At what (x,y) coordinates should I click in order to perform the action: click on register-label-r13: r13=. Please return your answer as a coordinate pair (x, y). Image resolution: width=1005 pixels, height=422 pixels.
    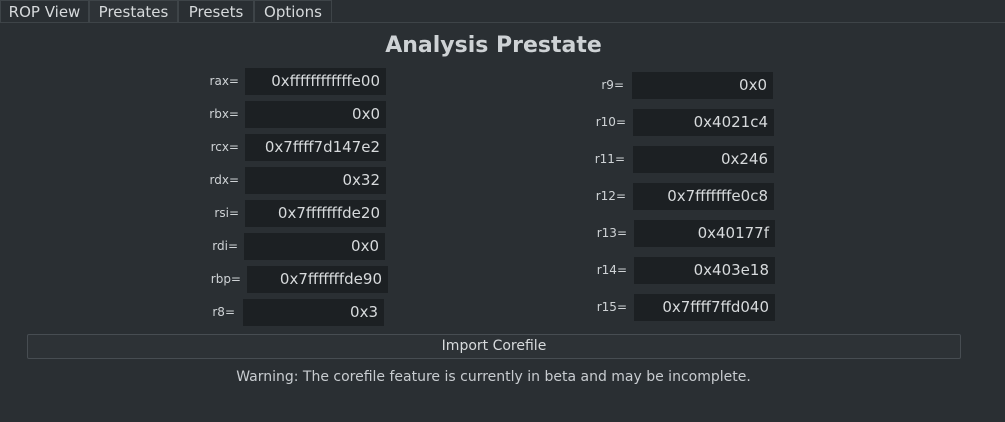
    Looking at the image, I should click on (611, 233).